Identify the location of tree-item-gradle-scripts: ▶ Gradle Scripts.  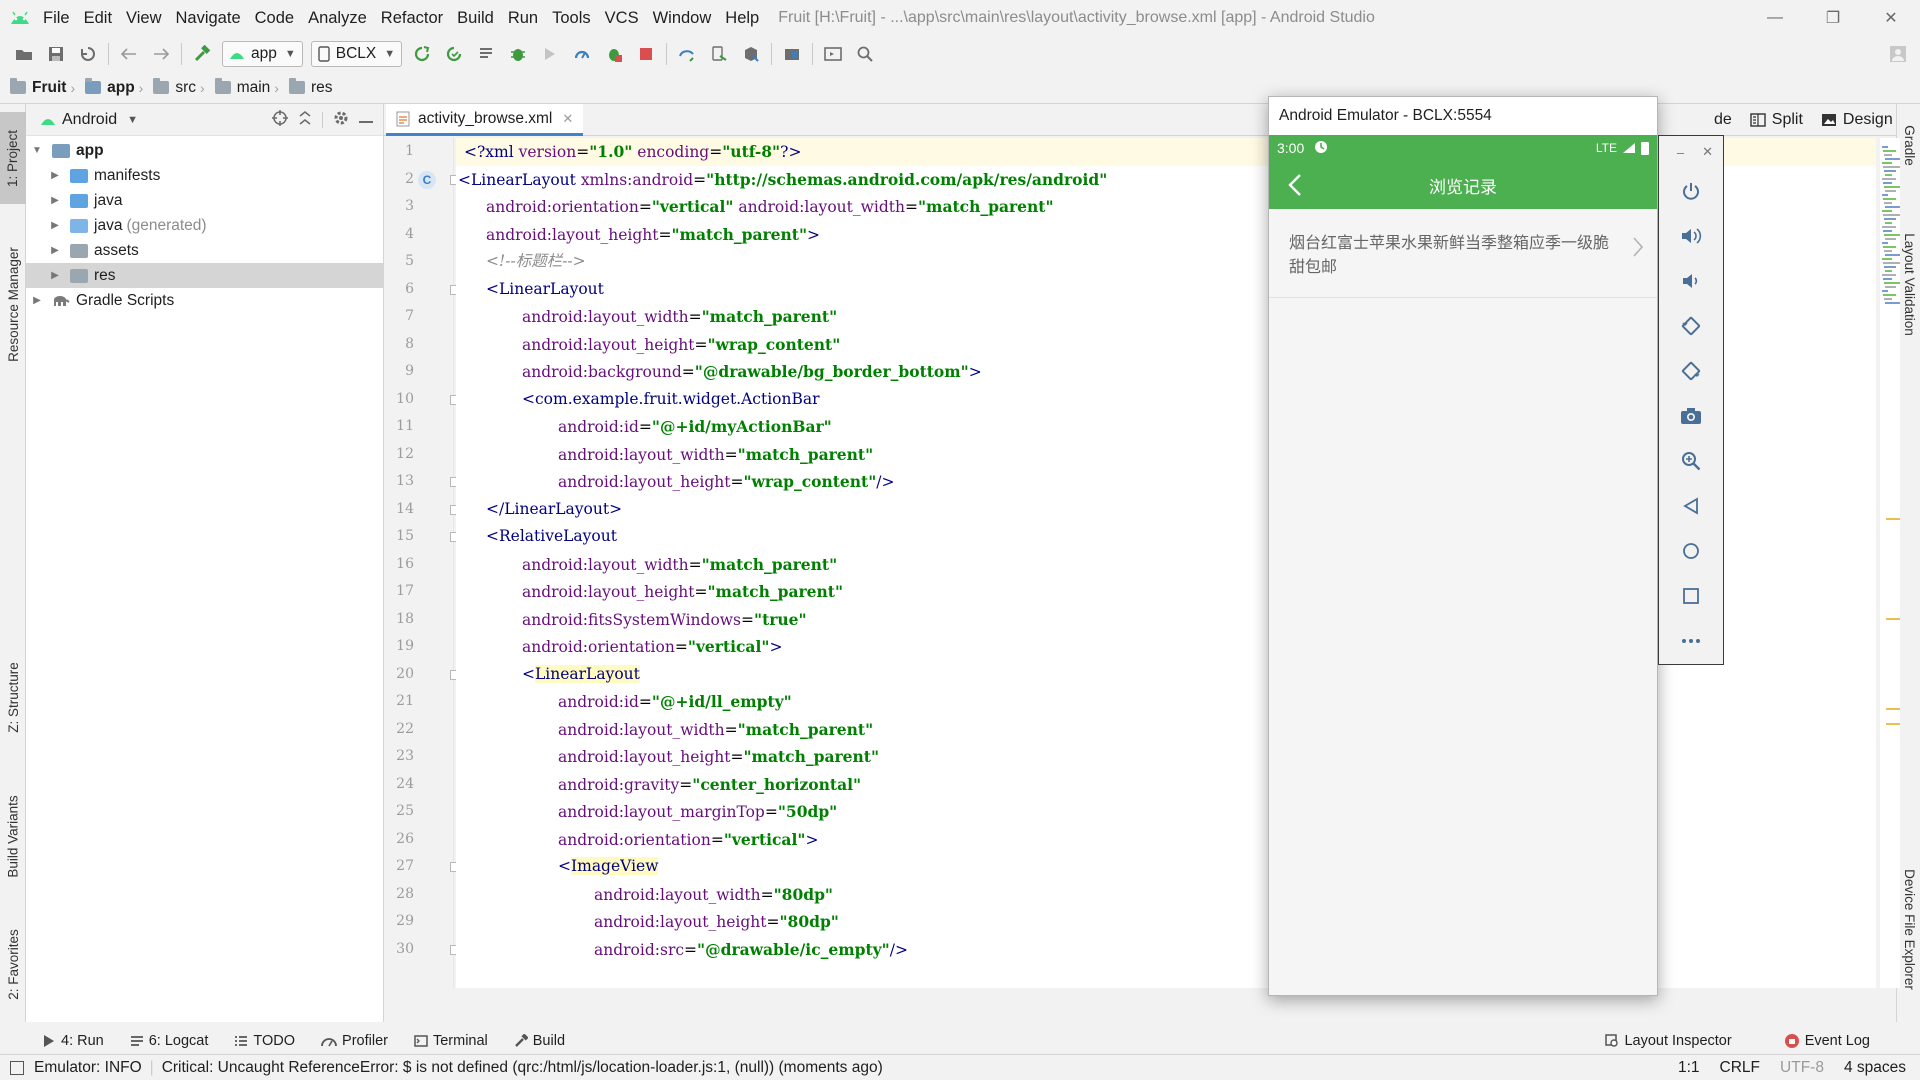
(204, 300).